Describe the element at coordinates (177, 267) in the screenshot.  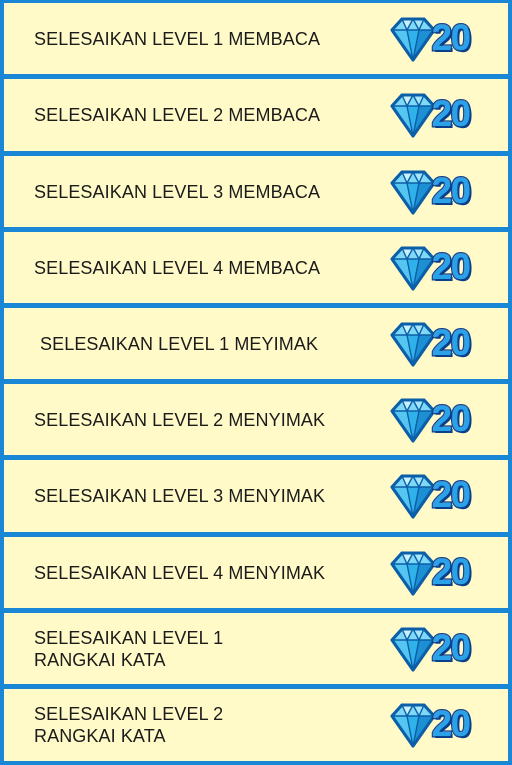
I see `task-label: SELESAIKAN LEVEL 4 MEMBACA` at that location.